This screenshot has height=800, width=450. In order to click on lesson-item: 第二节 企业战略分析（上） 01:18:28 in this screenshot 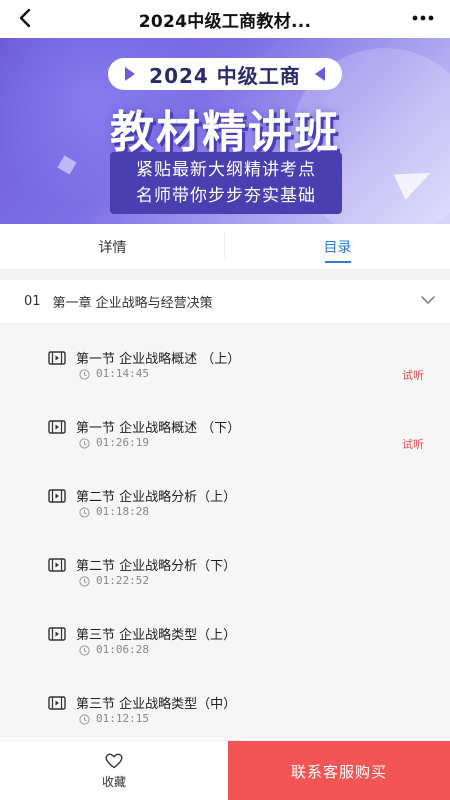, I will do `click(225, 496)`.